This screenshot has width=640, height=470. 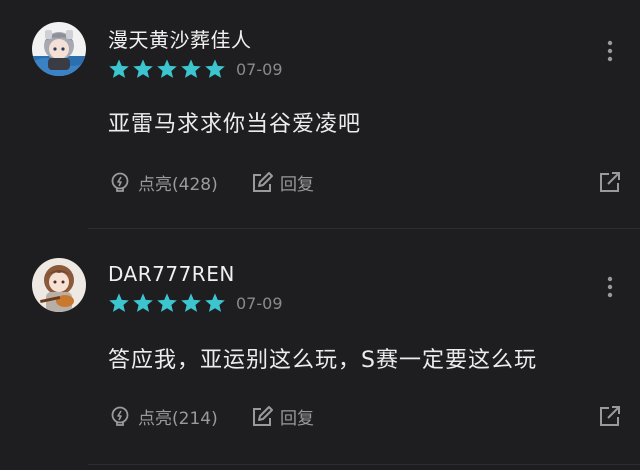 What do you see at coordinates (368, 419) in the screenshot?
I see `comment-actions: 点亮(214) 回复` at bounding box center [368, 419].